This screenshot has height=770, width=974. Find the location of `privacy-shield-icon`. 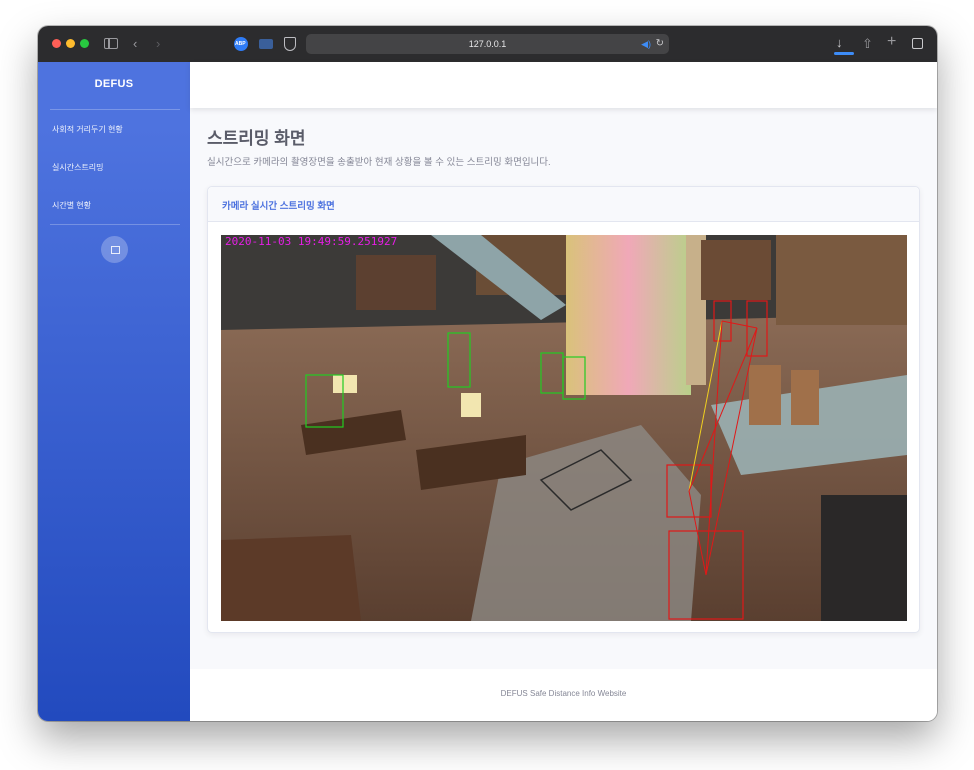

privacy-shield-icon is located at coordinates (290, 44).